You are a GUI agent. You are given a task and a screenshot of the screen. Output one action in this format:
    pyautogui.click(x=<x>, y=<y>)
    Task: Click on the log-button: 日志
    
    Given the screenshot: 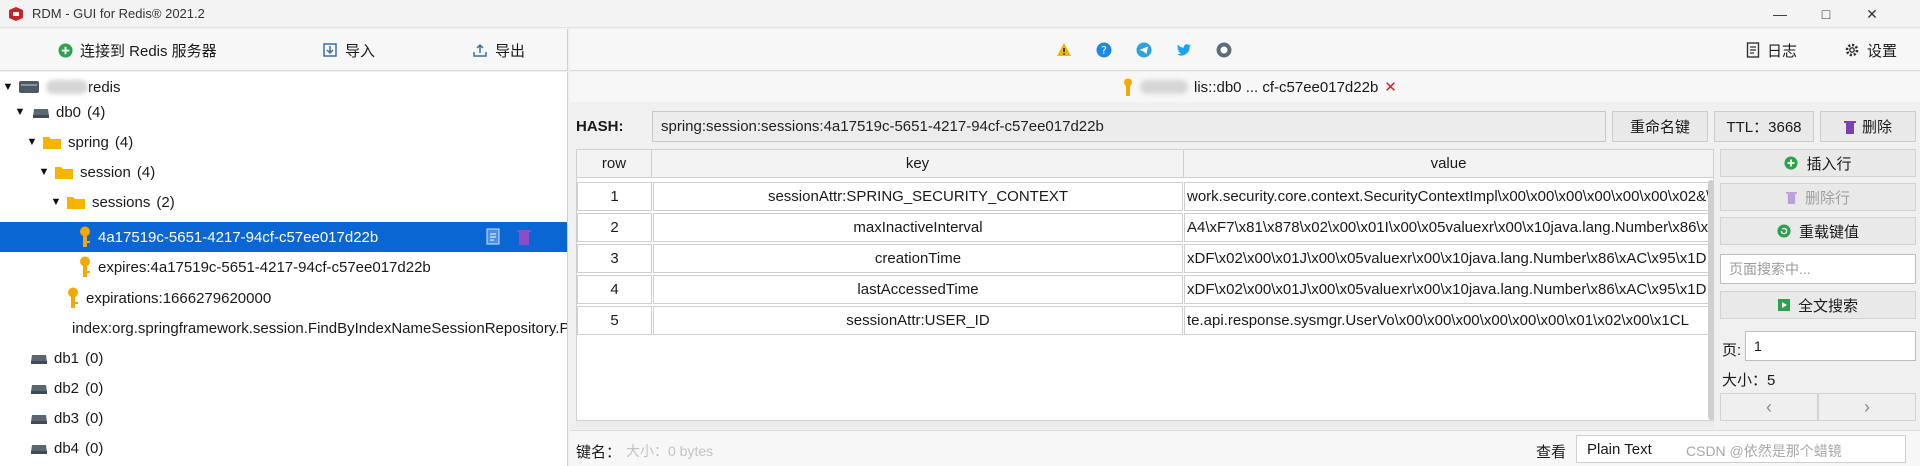 What is the action you would take?
    pyautogui.click(x=1771, y=50)
    